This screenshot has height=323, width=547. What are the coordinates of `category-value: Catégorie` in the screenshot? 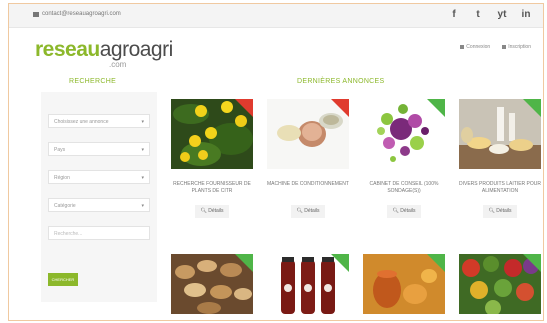 It's located at (65, 206).